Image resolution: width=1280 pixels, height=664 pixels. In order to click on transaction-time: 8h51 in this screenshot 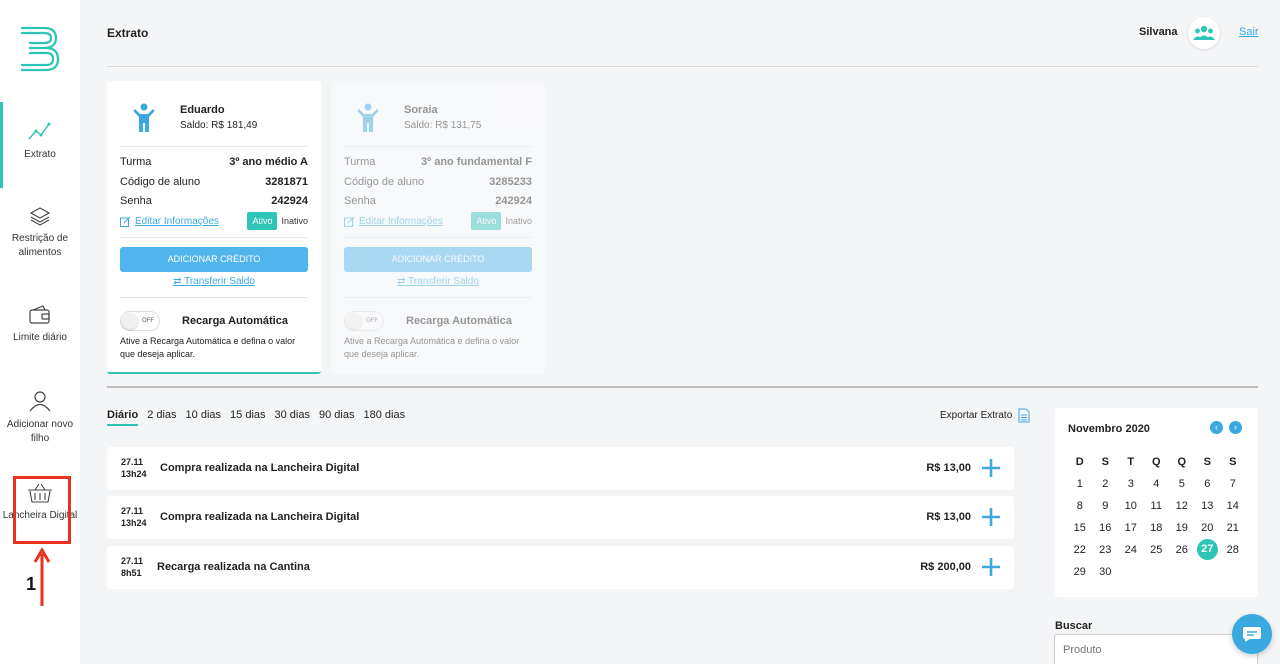, I will do `click(131, 573)`.